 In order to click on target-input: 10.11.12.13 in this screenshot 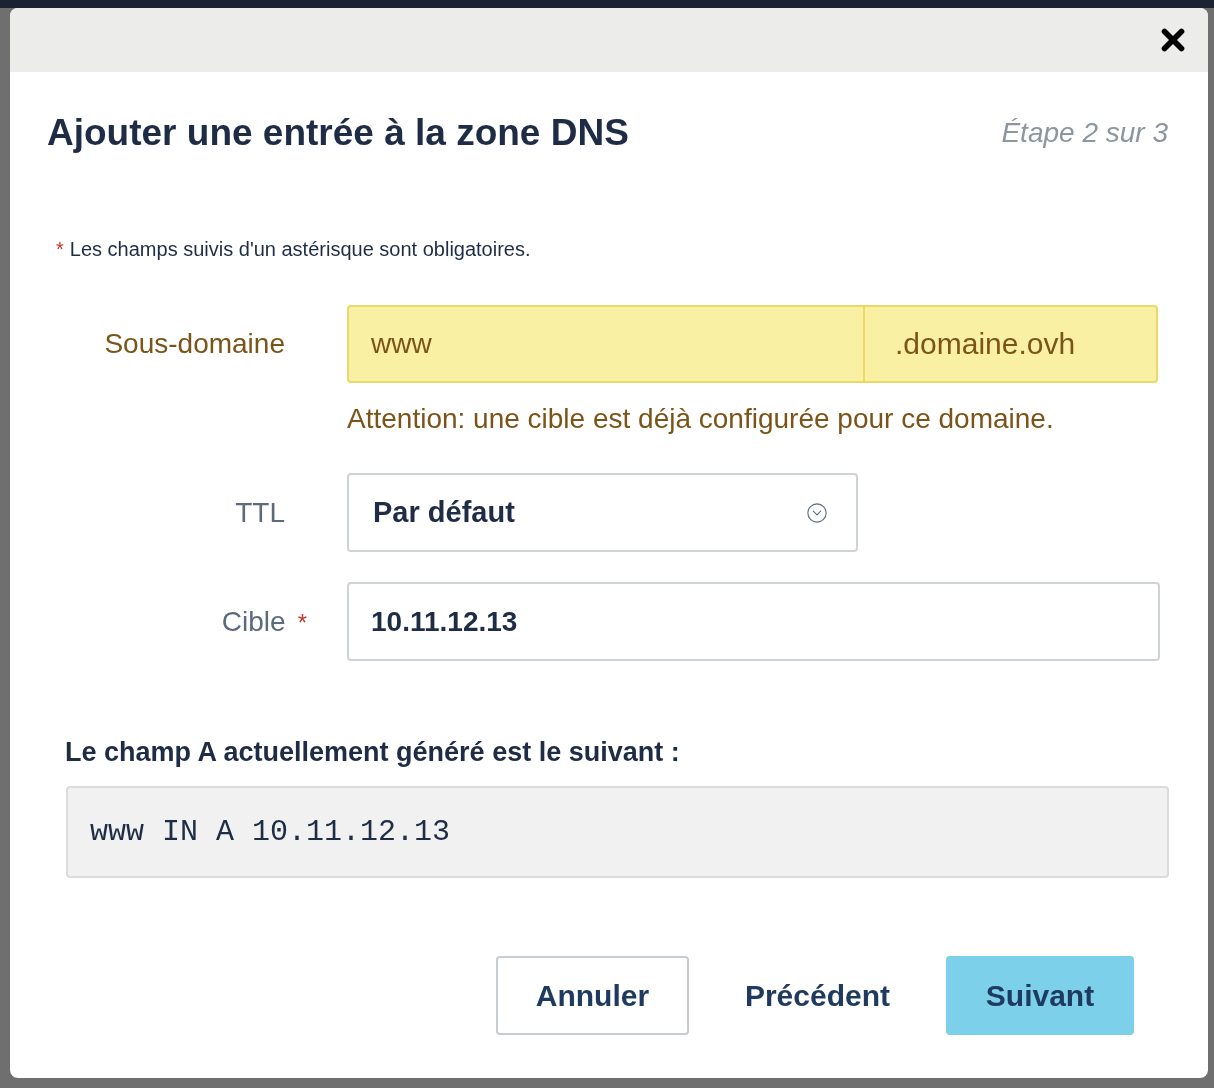, I will do `click(753, 621)`.